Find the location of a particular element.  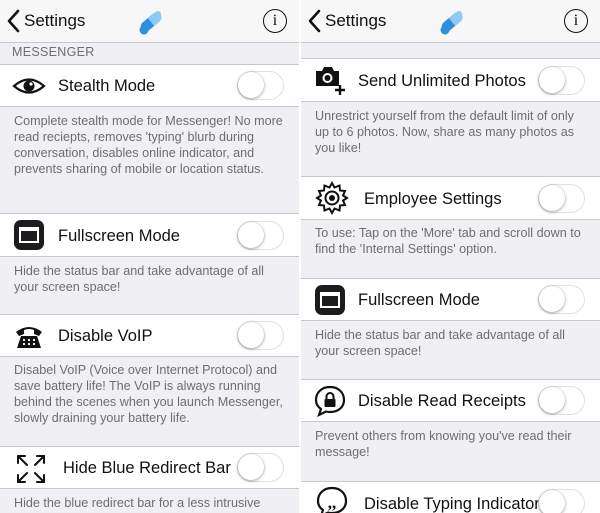

send-unlimited-photos-row: Send Unlimited Photos is located at coordinates (450, 80).